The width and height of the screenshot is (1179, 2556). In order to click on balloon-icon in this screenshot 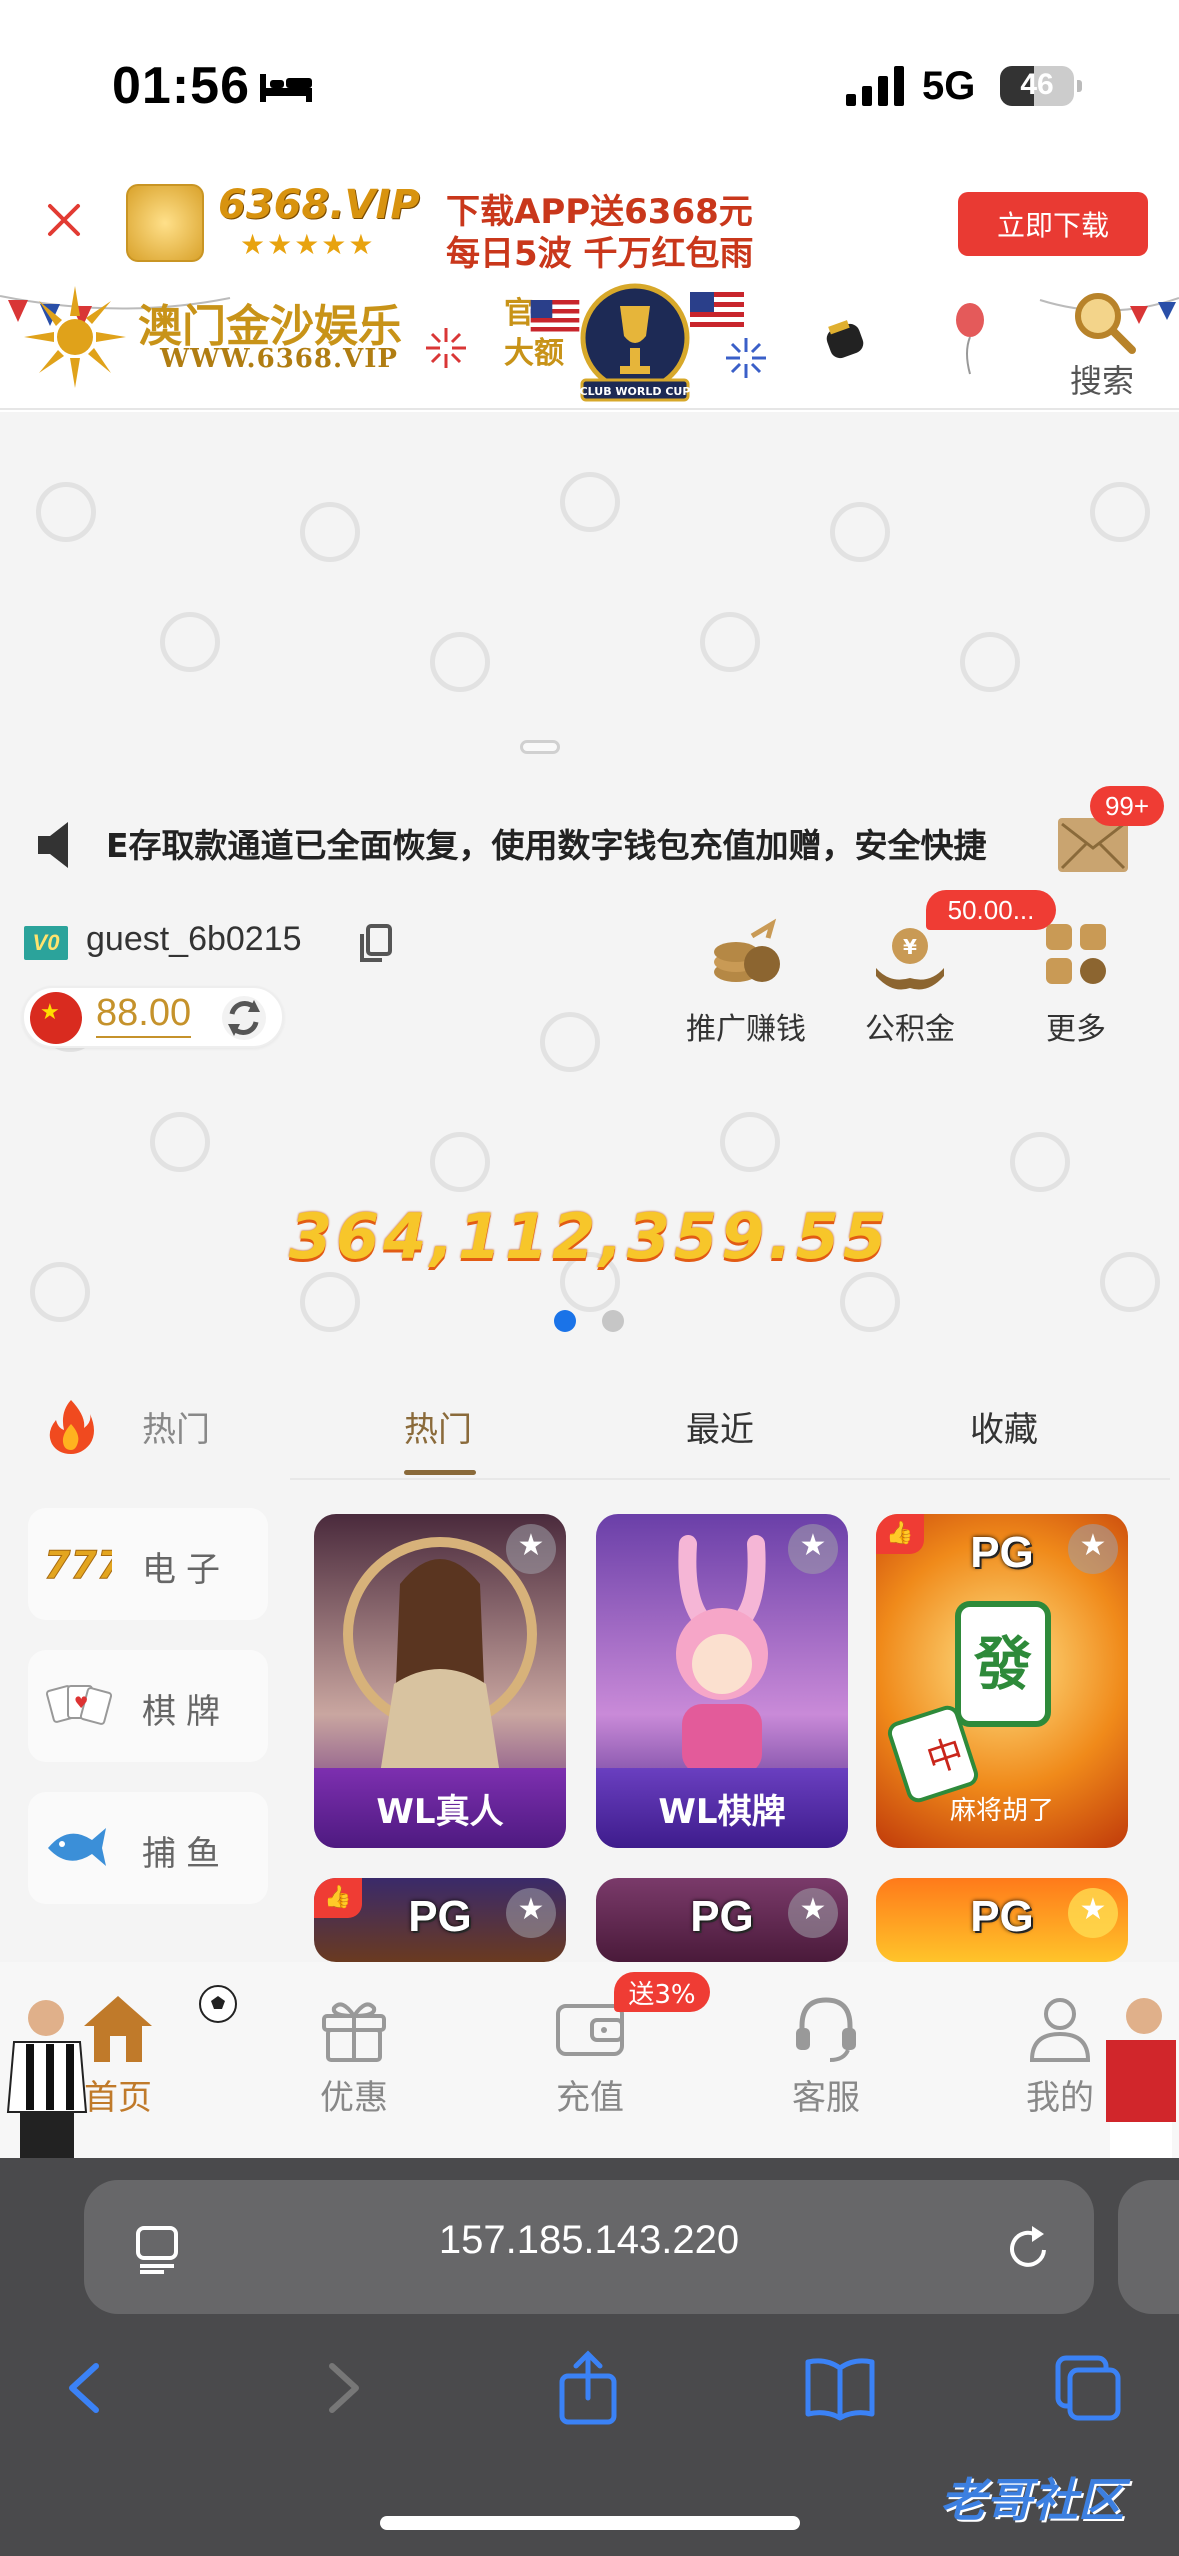, I will do `click(970, 339)`.